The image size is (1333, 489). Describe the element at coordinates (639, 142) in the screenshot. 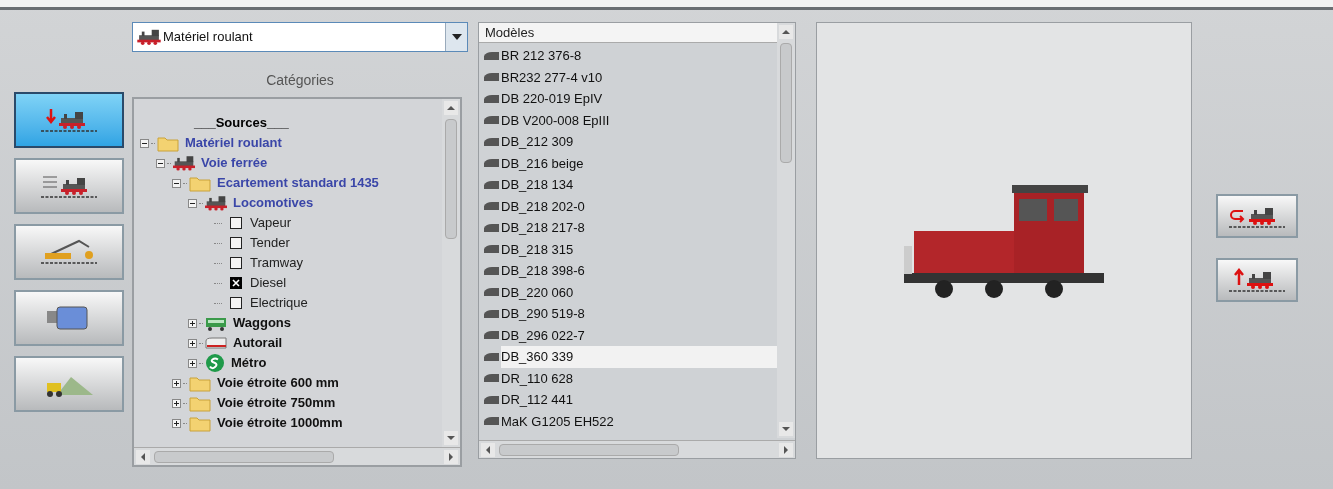

I see `model-item: DB_212 309` at that location.